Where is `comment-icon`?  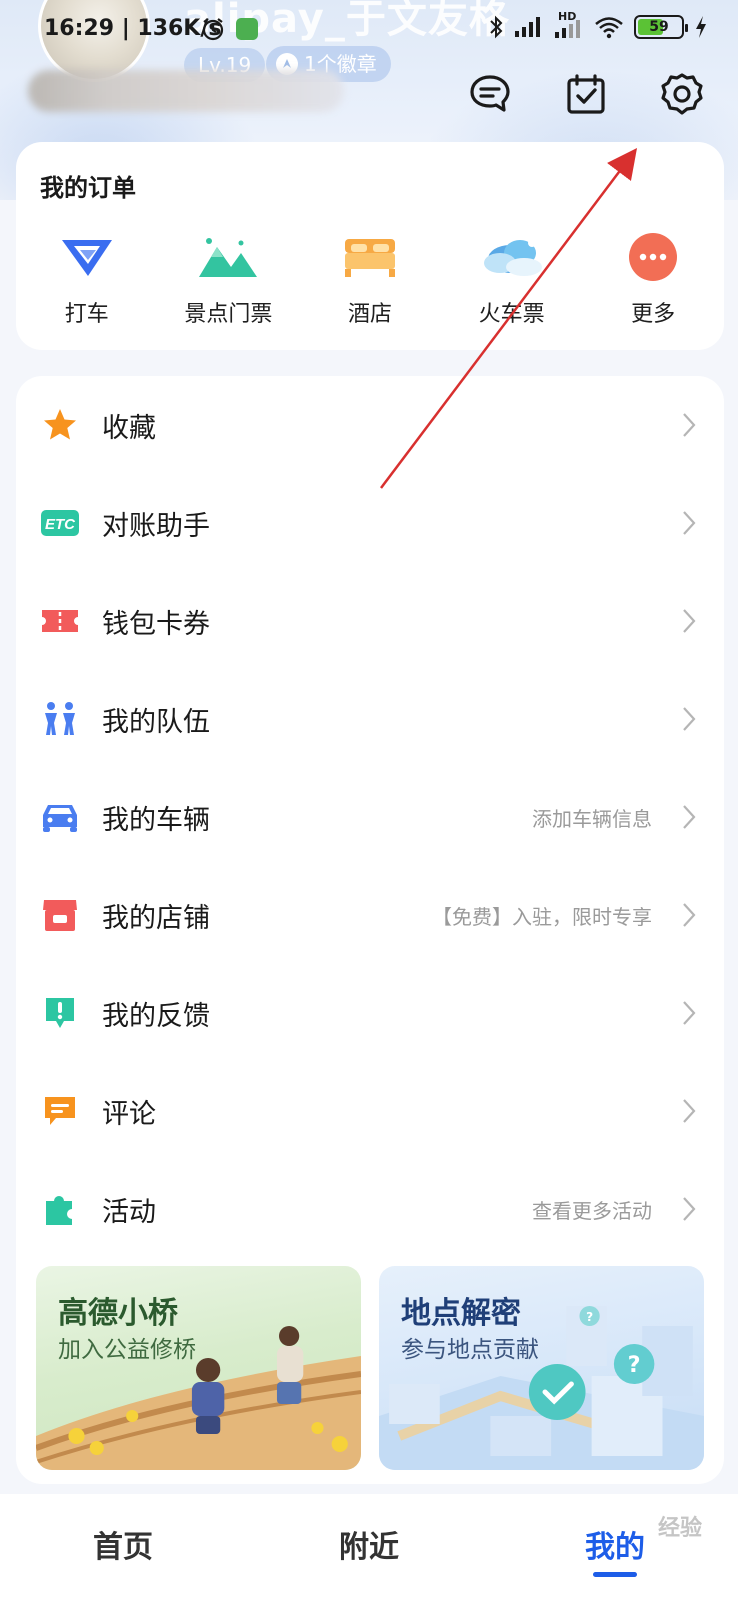
comment-icon is located at coordinates (60, 1111).